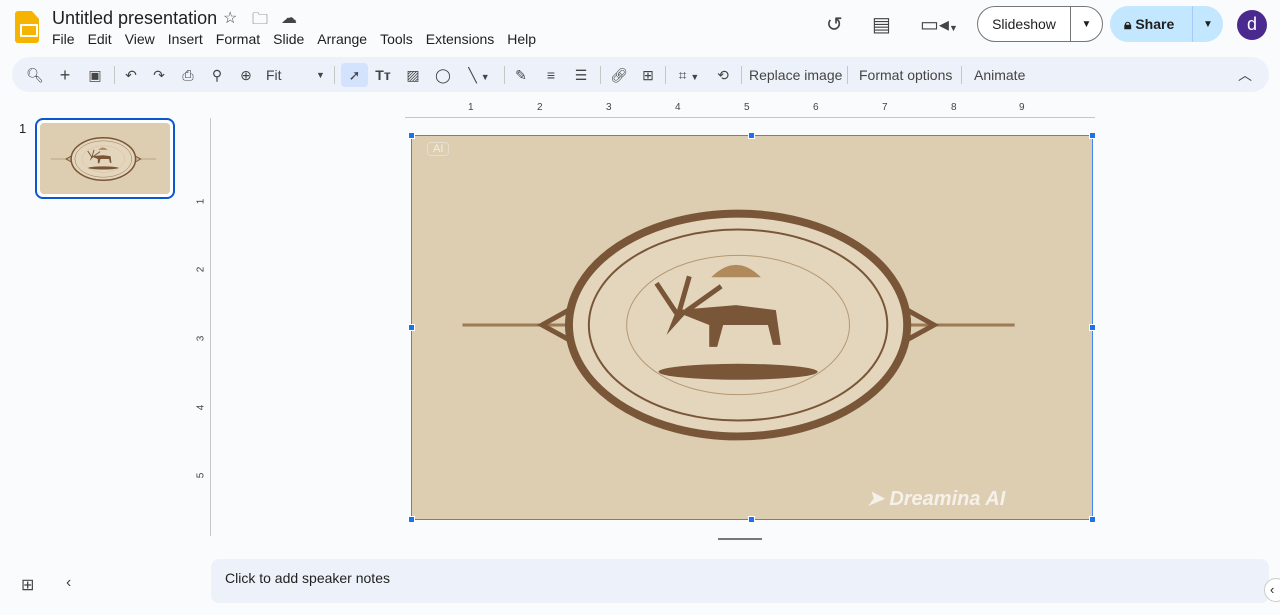 Image resolution: width=1280 pixels, height=615 pixels. What do you see at coordinates (521, 39) in the screenshot?
I see `menu-help: Help` at bounding box center [521, 39].